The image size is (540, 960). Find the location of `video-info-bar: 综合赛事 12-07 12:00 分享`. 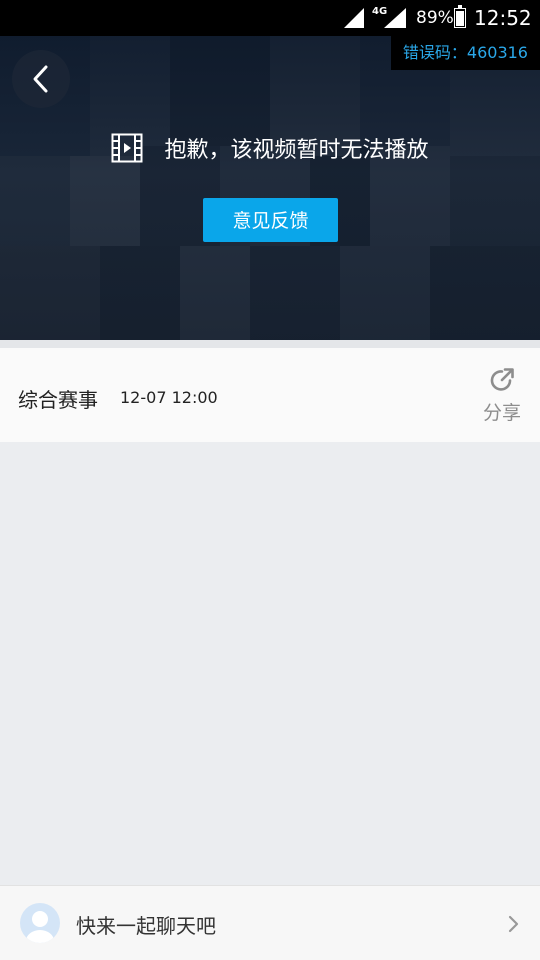

video-info-bar: 综合赛事 12-07 12:00 分享 is located at coordinates (270, 395).